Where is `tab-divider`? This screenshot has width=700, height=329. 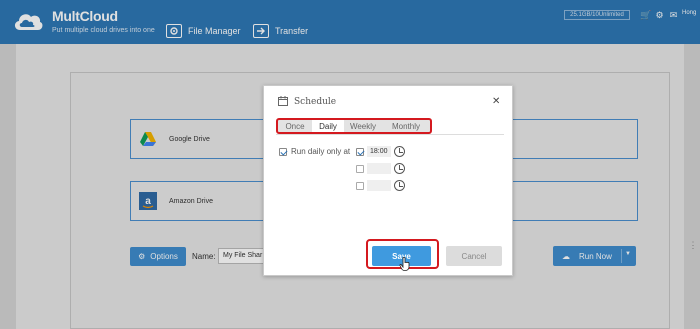
tab-divider is located at coordinates (390, 134).